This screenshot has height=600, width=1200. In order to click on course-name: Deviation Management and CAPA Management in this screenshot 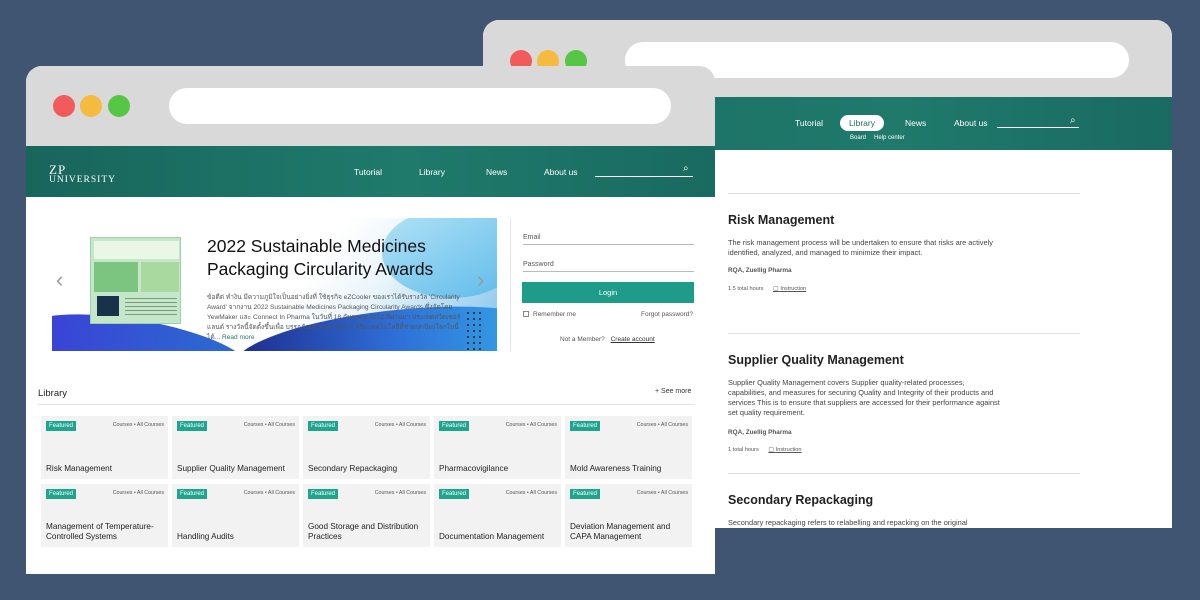, I will do `click(620, 531)`.